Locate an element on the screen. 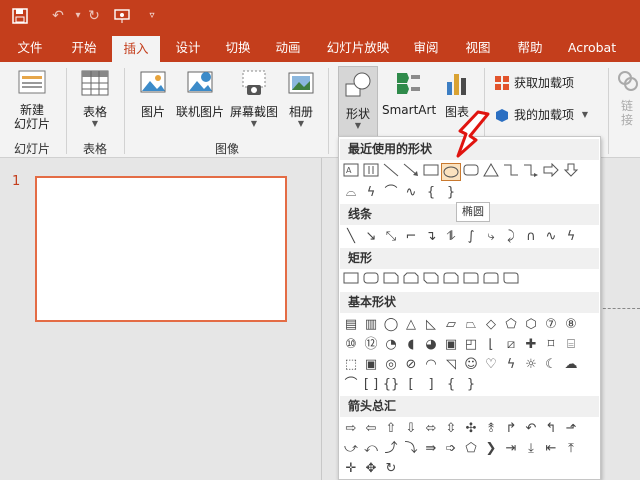 The width and height of the screenshot is (640, 480). tab-transitions: 切换 is located at coordinates (238, 48).